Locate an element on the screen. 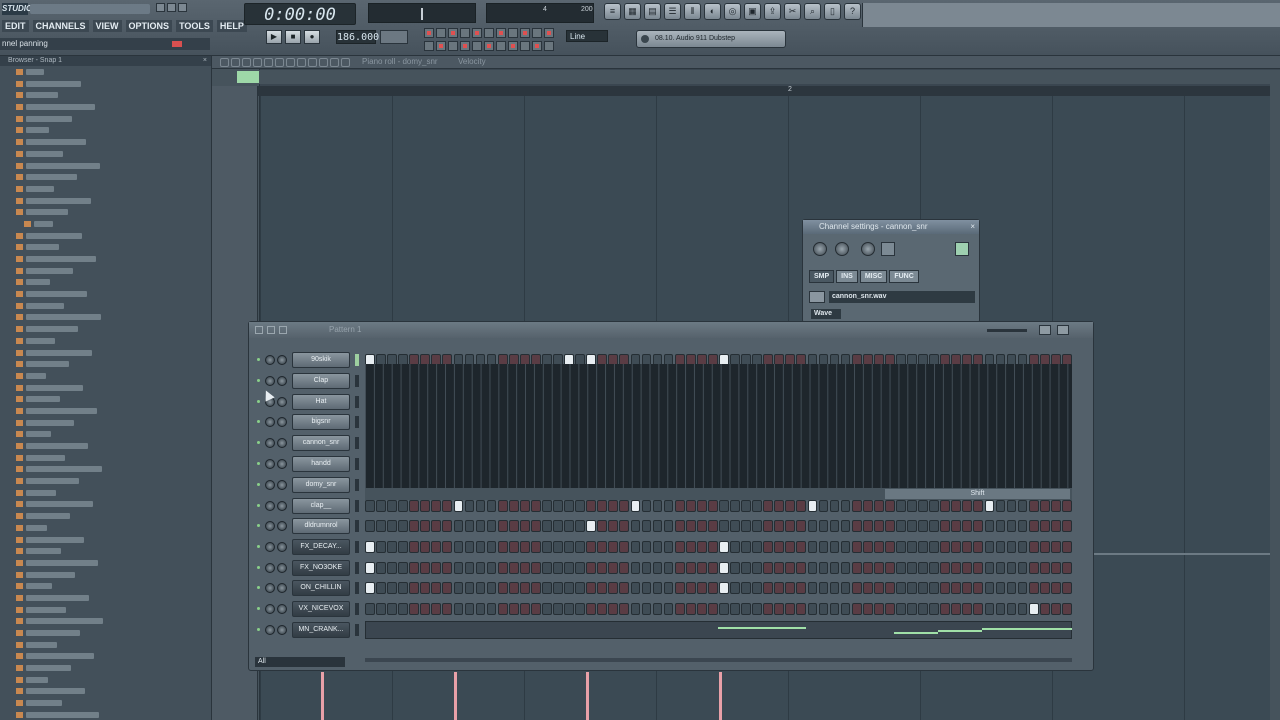 This screenshot has width=1280, height=720. time-ruler: 2 is located at coordinates (769, 91).